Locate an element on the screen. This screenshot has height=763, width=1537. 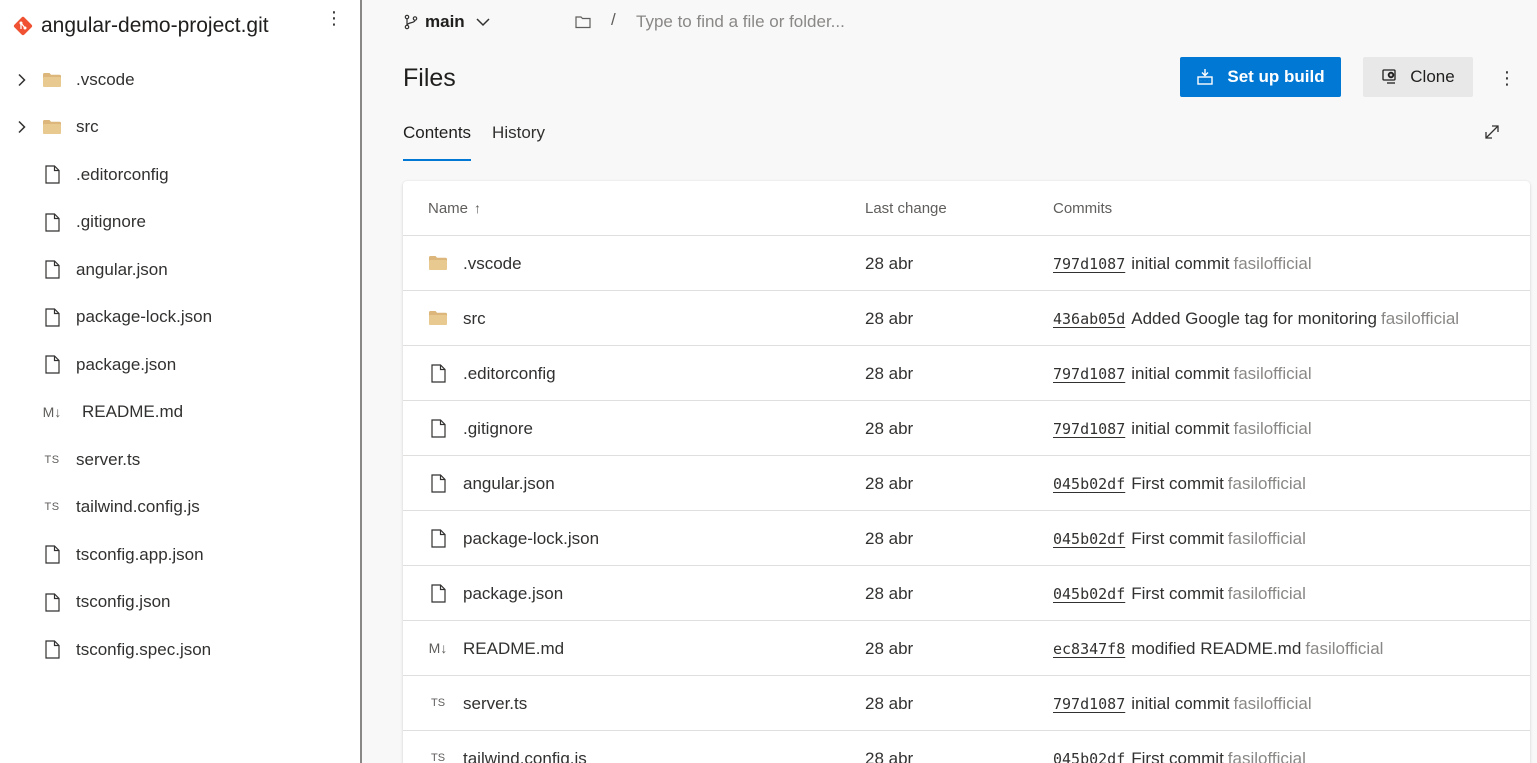
path-search-input is located at coordinates (836, 22).